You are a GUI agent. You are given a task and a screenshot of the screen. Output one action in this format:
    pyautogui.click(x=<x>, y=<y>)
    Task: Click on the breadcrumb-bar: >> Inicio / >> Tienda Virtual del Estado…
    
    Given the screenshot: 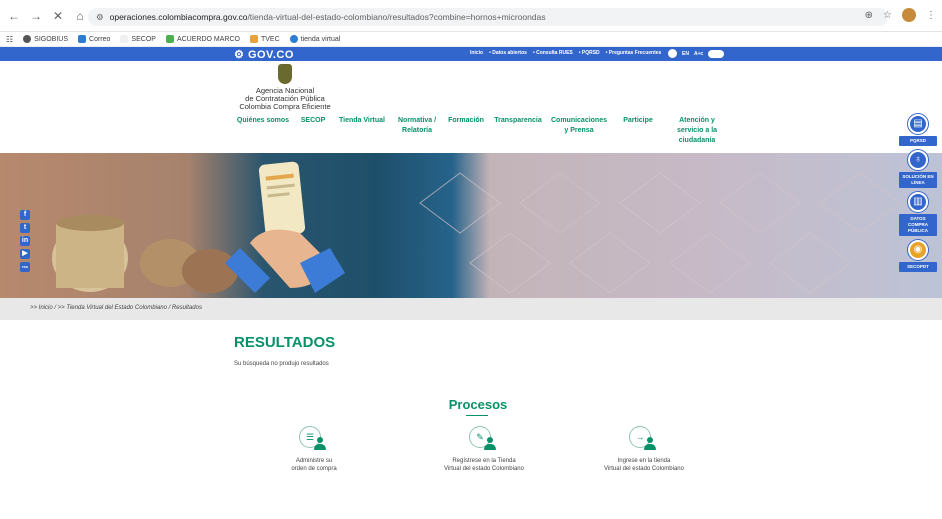 What is the action you would take?
    pyautogui.click(x=471, y=309)
    